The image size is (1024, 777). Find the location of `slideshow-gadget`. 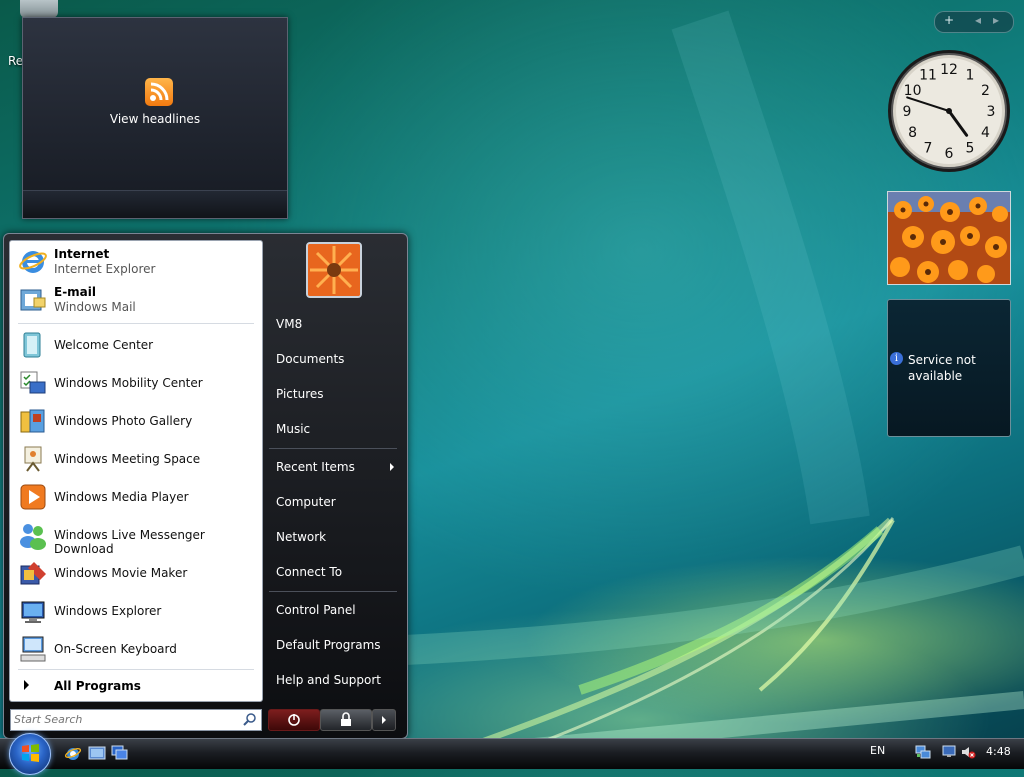

slideshow-gadget is located at coordinates (949, 238).